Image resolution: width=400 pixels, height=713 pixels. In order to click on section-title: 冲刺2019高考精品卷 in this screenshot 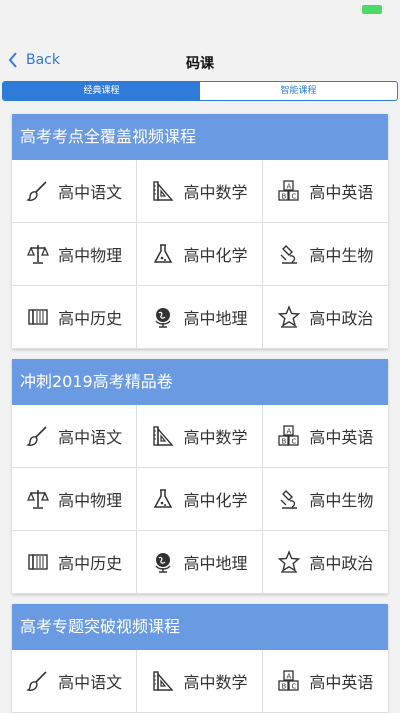, I will do `click(200, 382)`.